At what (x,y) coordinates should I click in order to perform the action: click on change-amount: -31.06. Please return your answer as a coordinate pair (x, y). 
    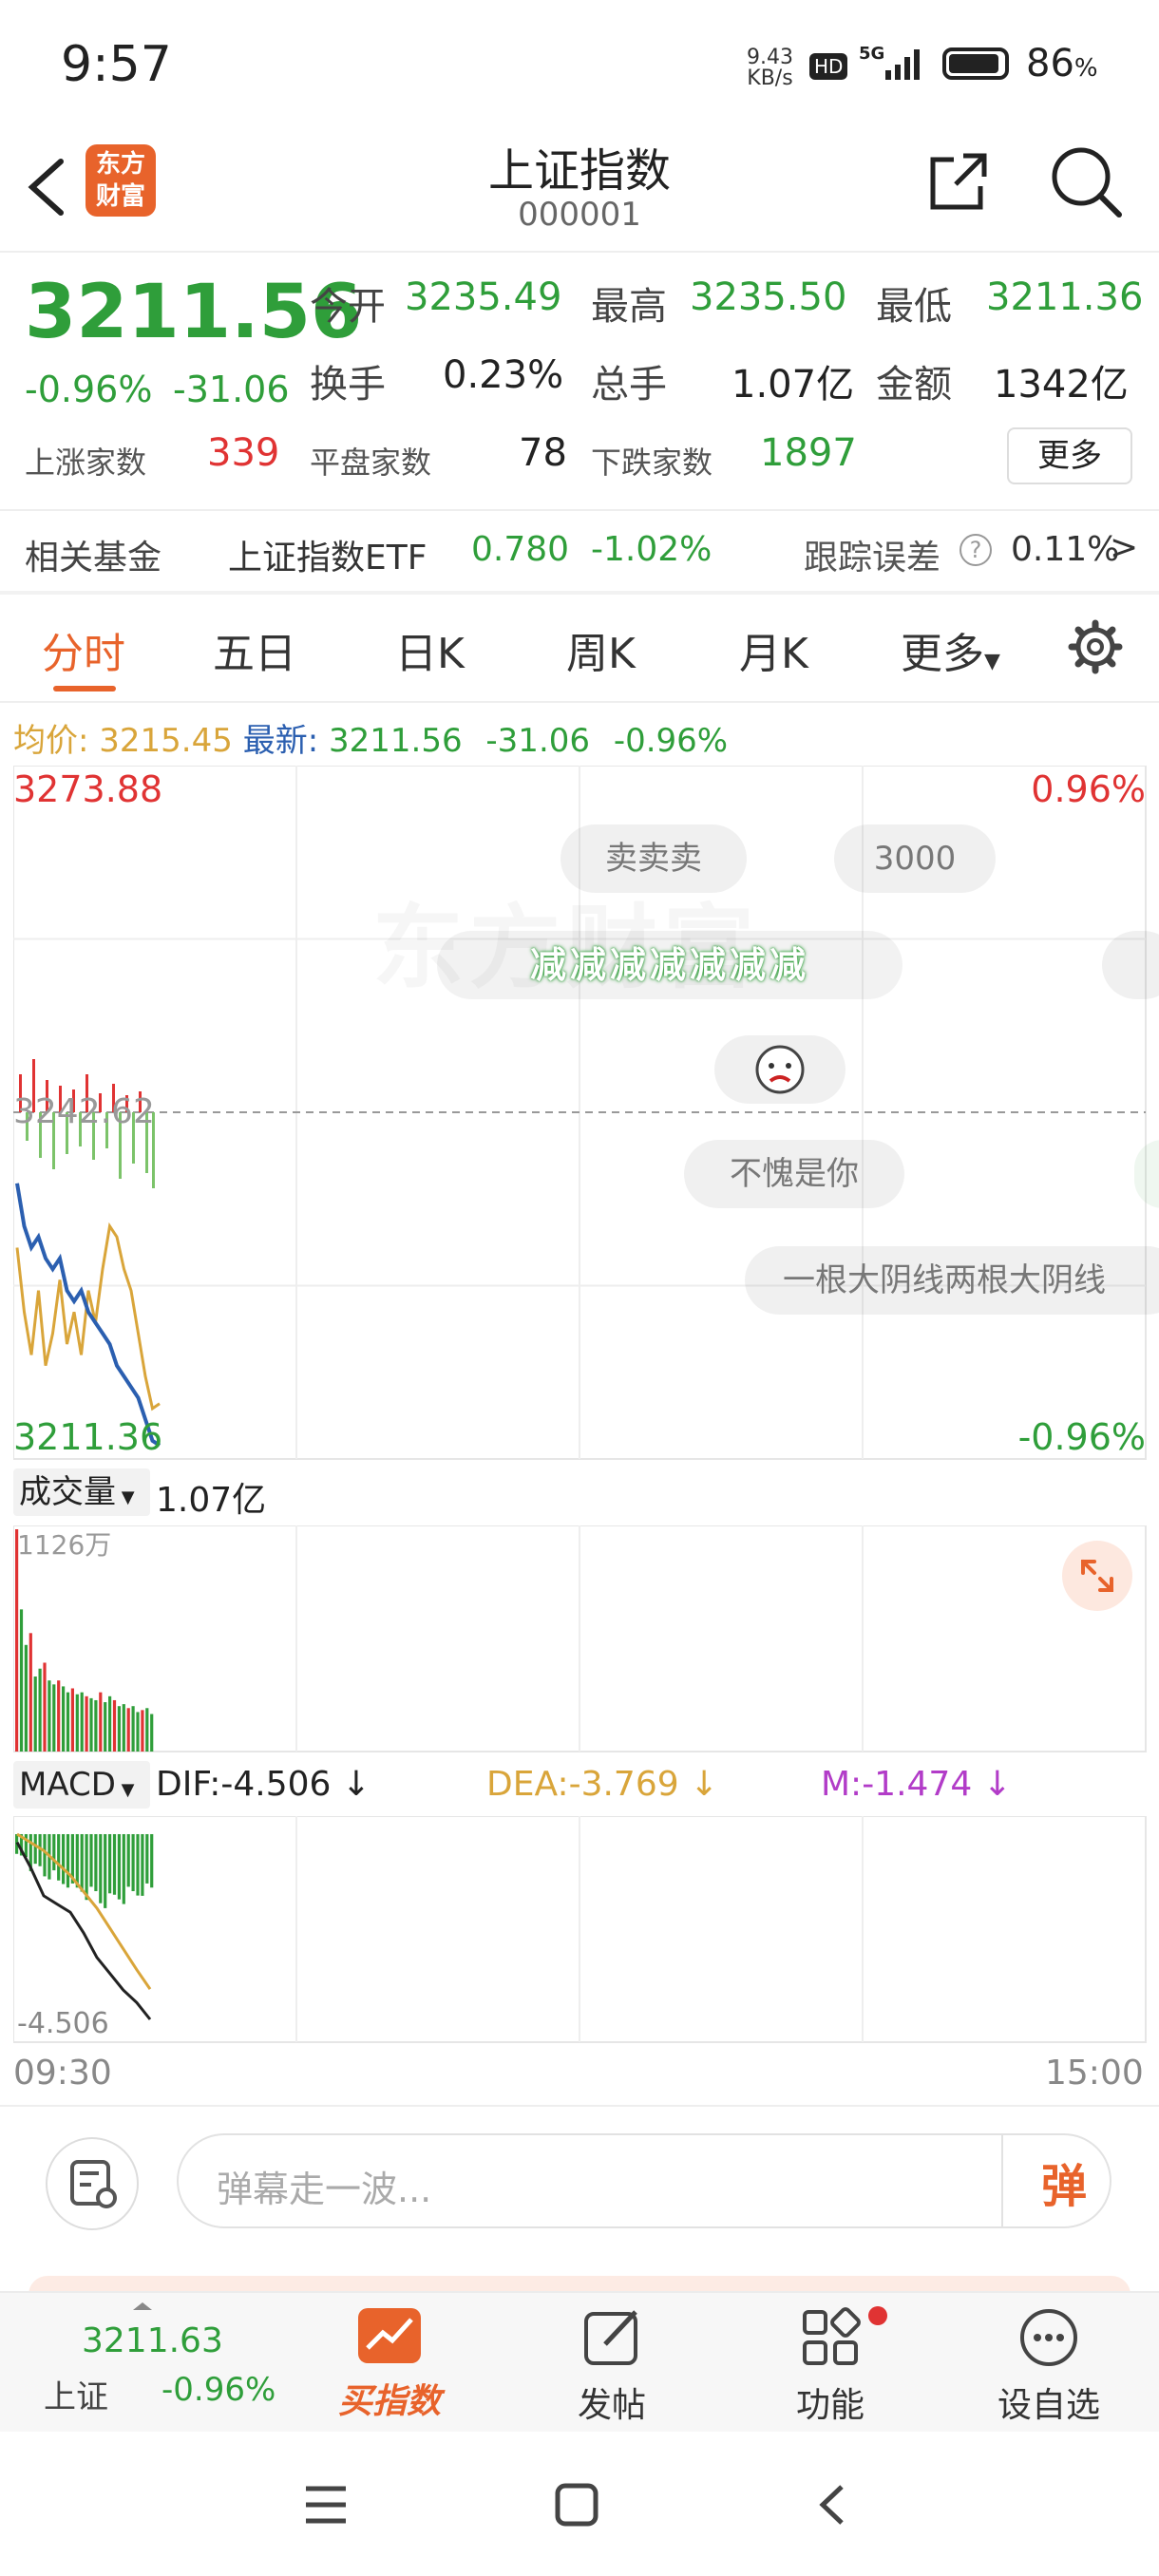
    Looking at the image, I should click on (231, 389).